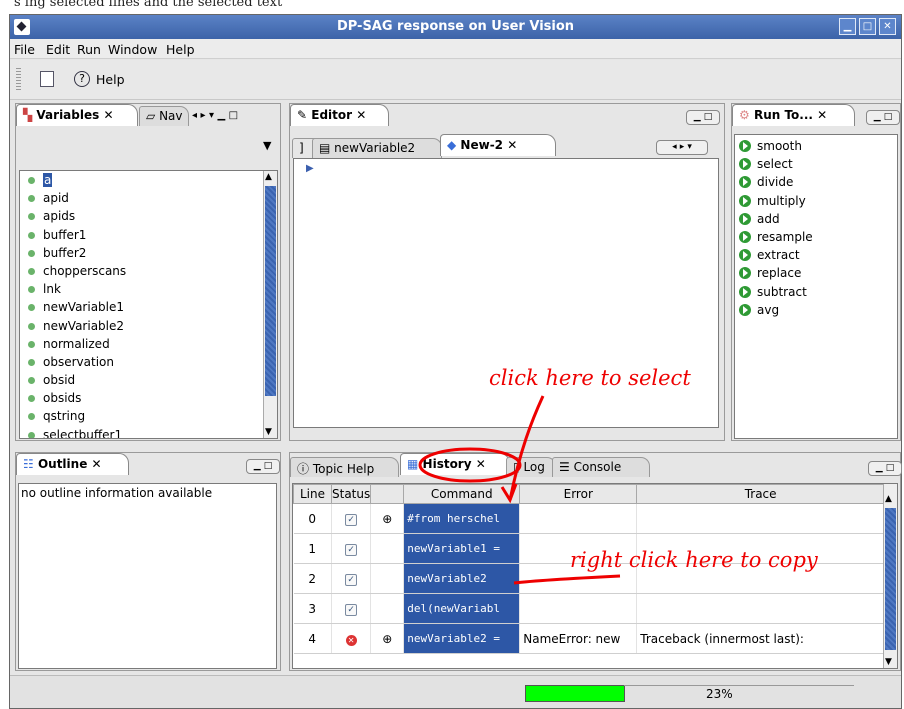  Describe the element at coordinates (509, 493) in the screenshot. I see `annotation-arrowhead` at that location.